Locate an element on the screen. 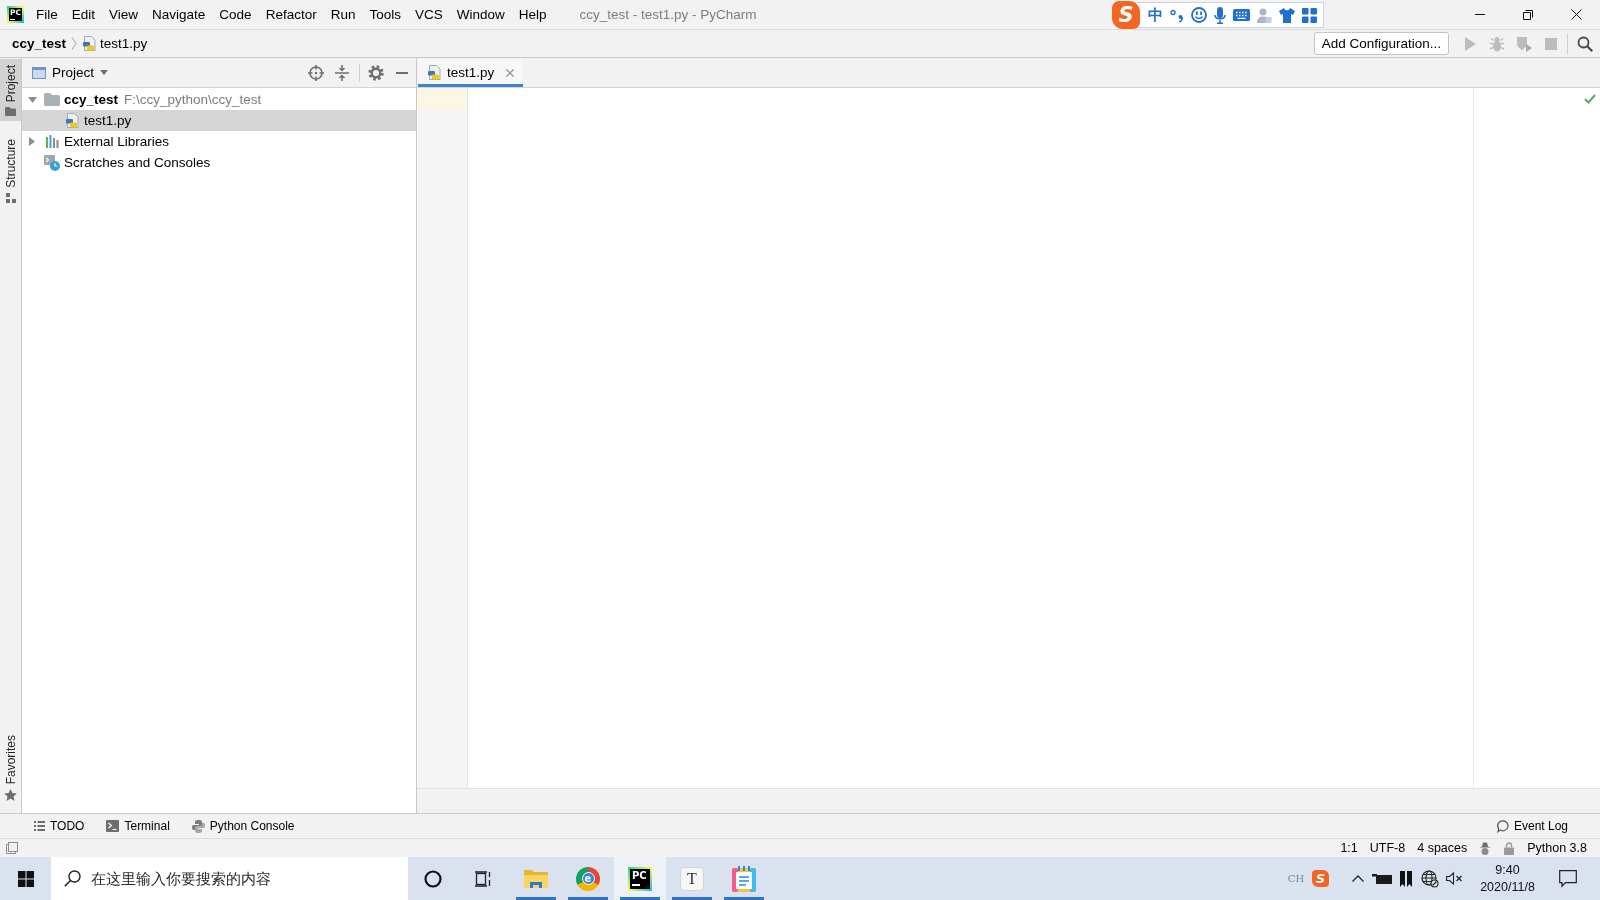  taskbar-app-button: T is located at coordinates (692, 878).